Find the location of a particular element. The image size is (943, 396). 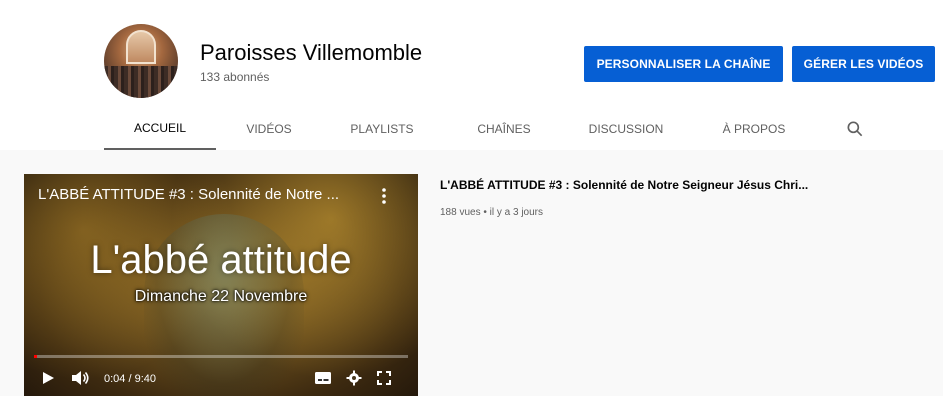

channel-name: Paroisses Villemomble is located at coordinates (311, 52).